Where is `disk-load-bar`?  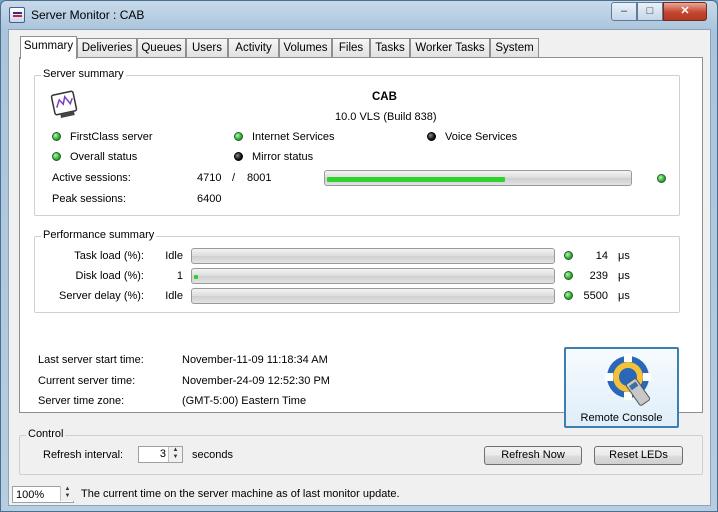
disk-load-bar is located at coordinates (373, 276).